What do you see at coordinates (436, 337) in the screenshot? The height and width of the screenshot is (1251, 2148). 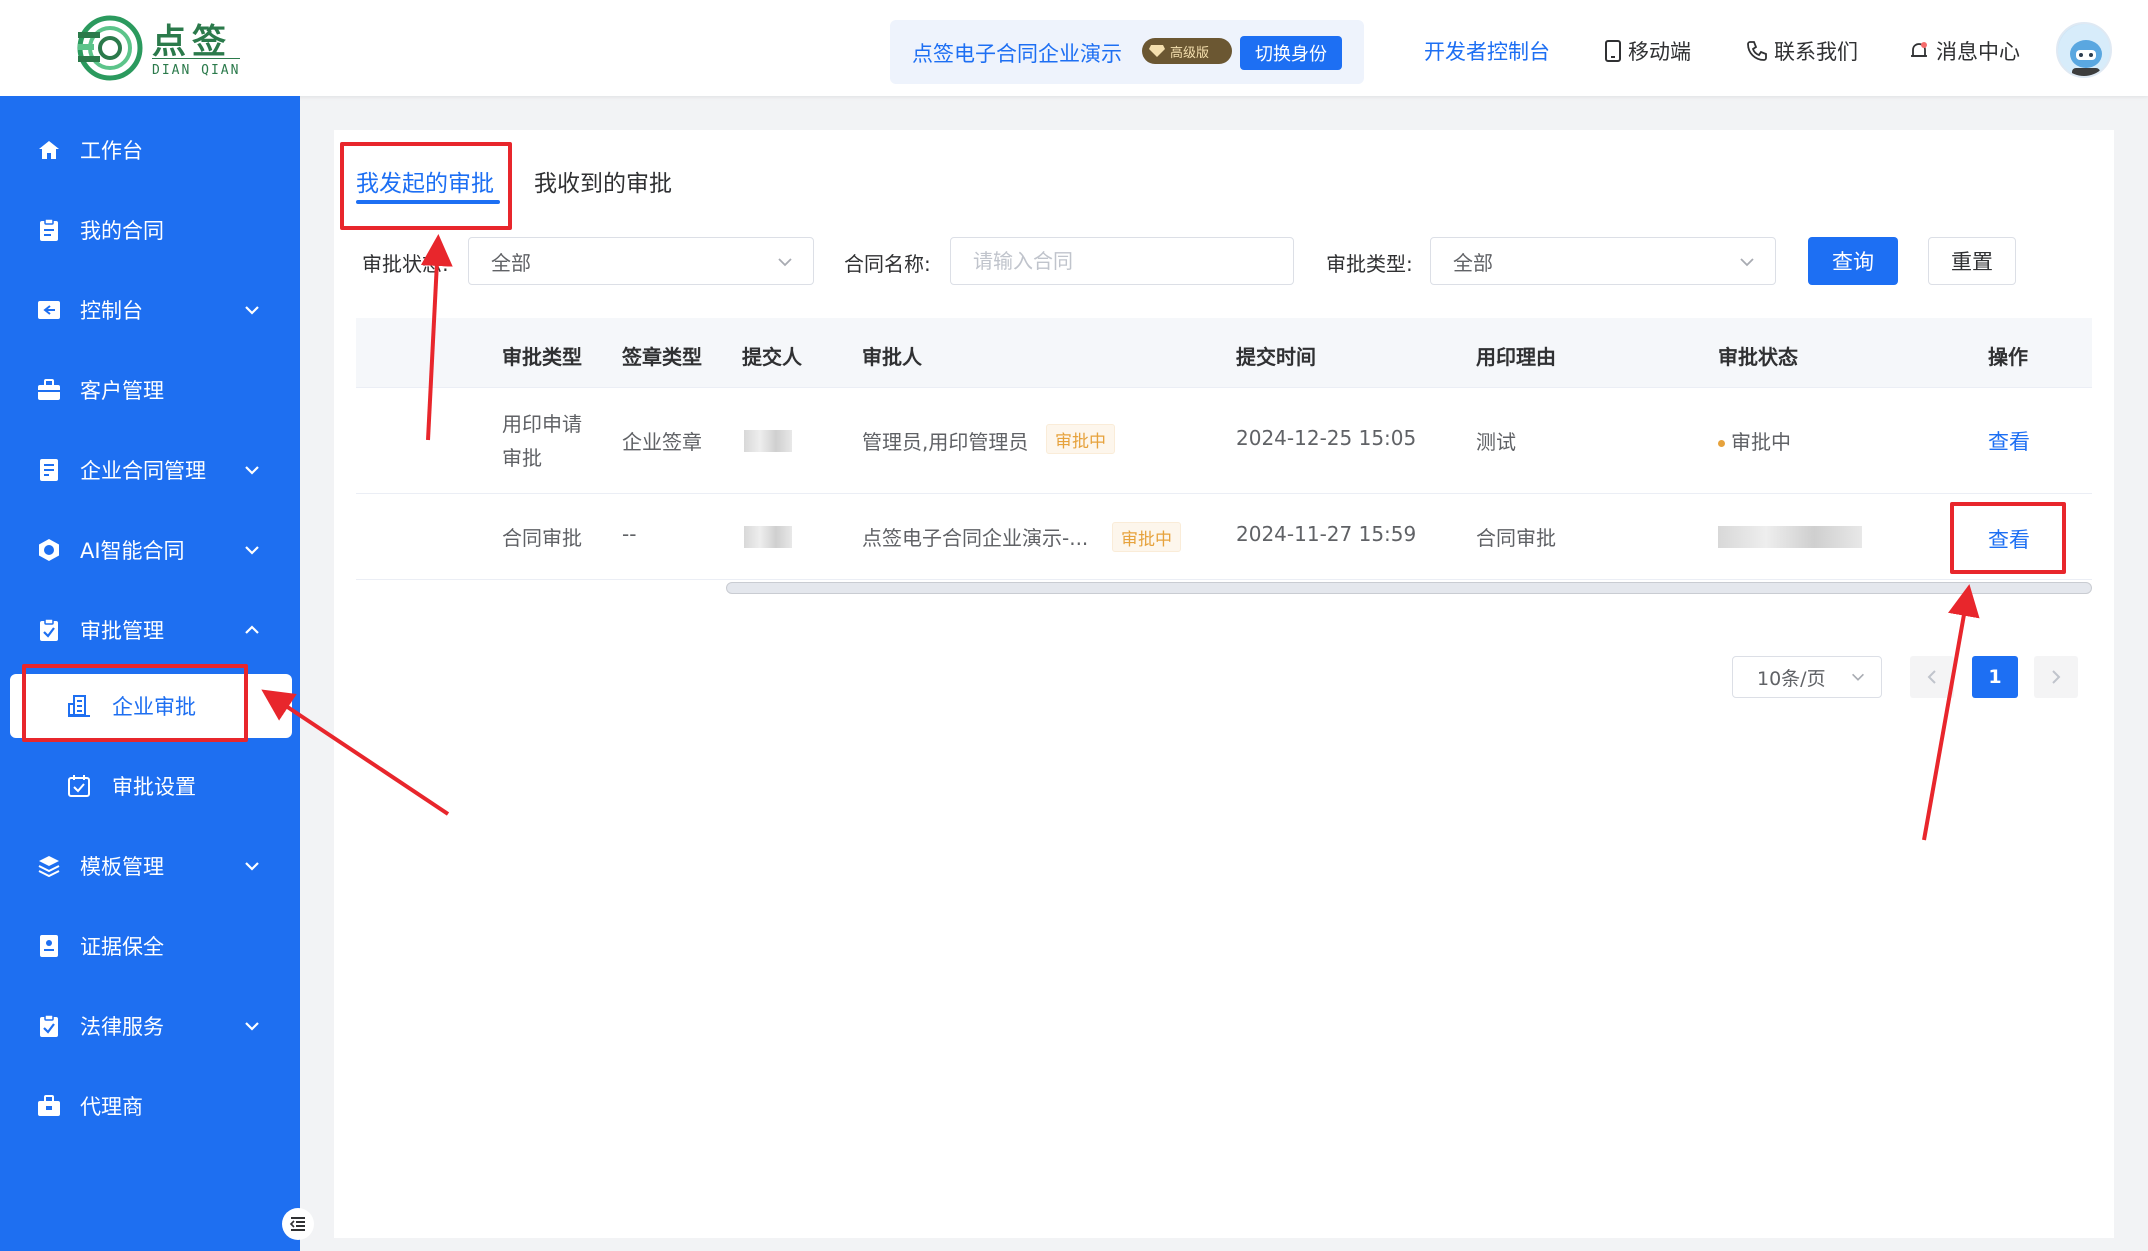 I see `arrow-to-tab` at bounding box center [436, 337].